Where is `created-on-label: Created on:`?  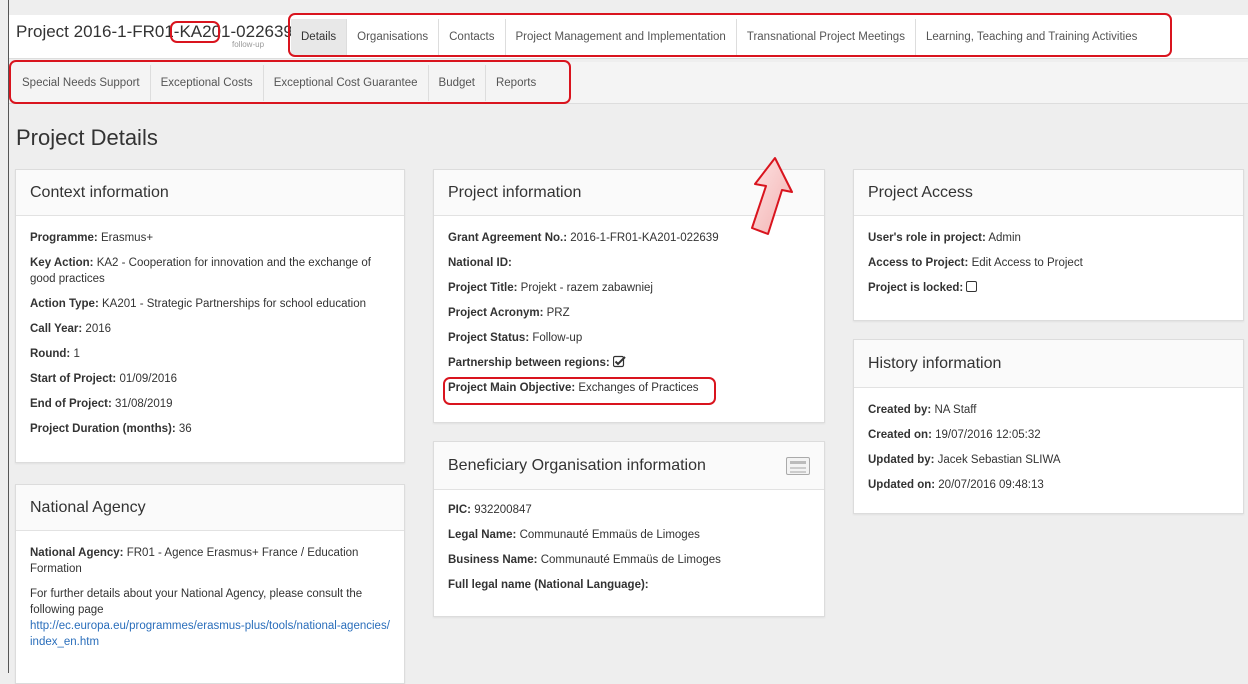
created-on-label: Created on: is located at coordinates (900, 435).